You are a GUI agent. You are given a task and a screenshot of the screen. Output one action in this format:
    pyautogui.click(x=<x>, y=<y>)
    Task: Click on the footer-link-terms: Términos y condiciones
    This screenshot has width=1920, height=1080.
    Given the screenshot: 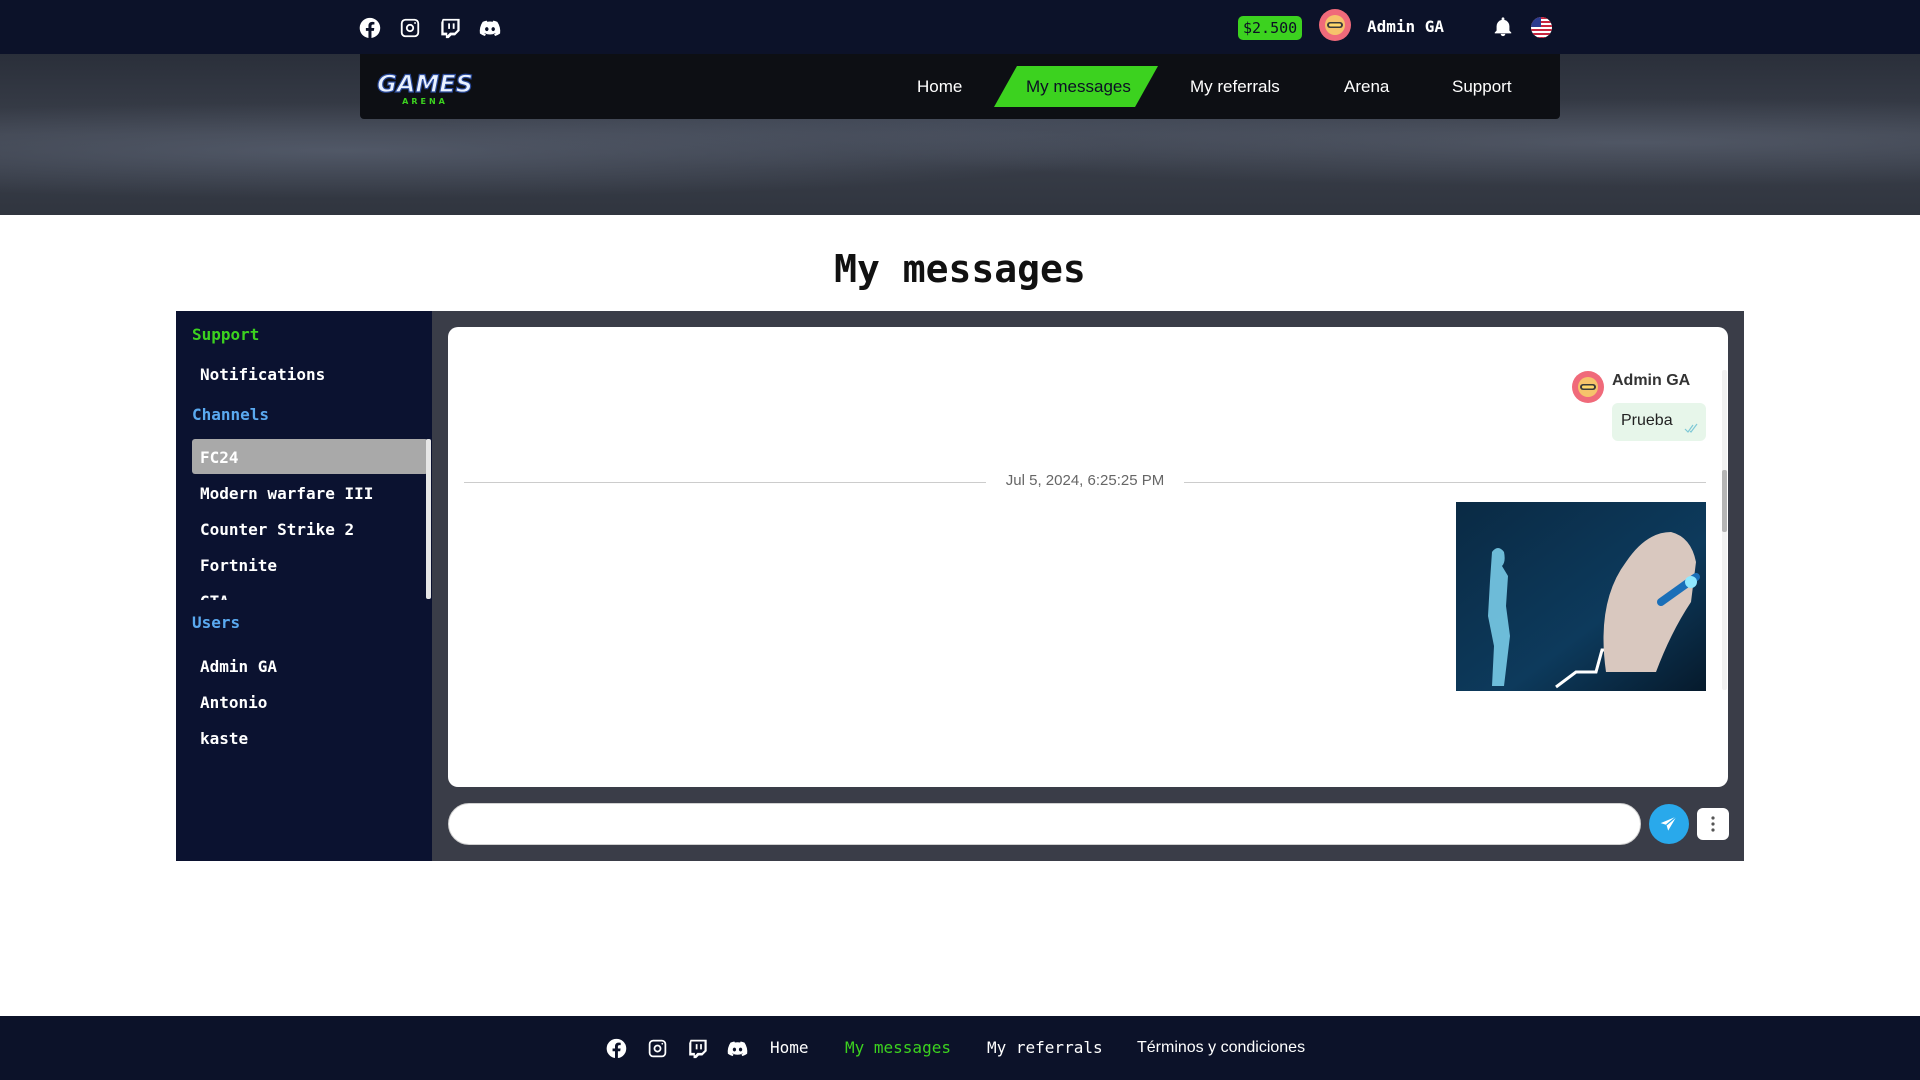 What is the action you would take?
    pyautogui.click(x=1221, y=1048)
    